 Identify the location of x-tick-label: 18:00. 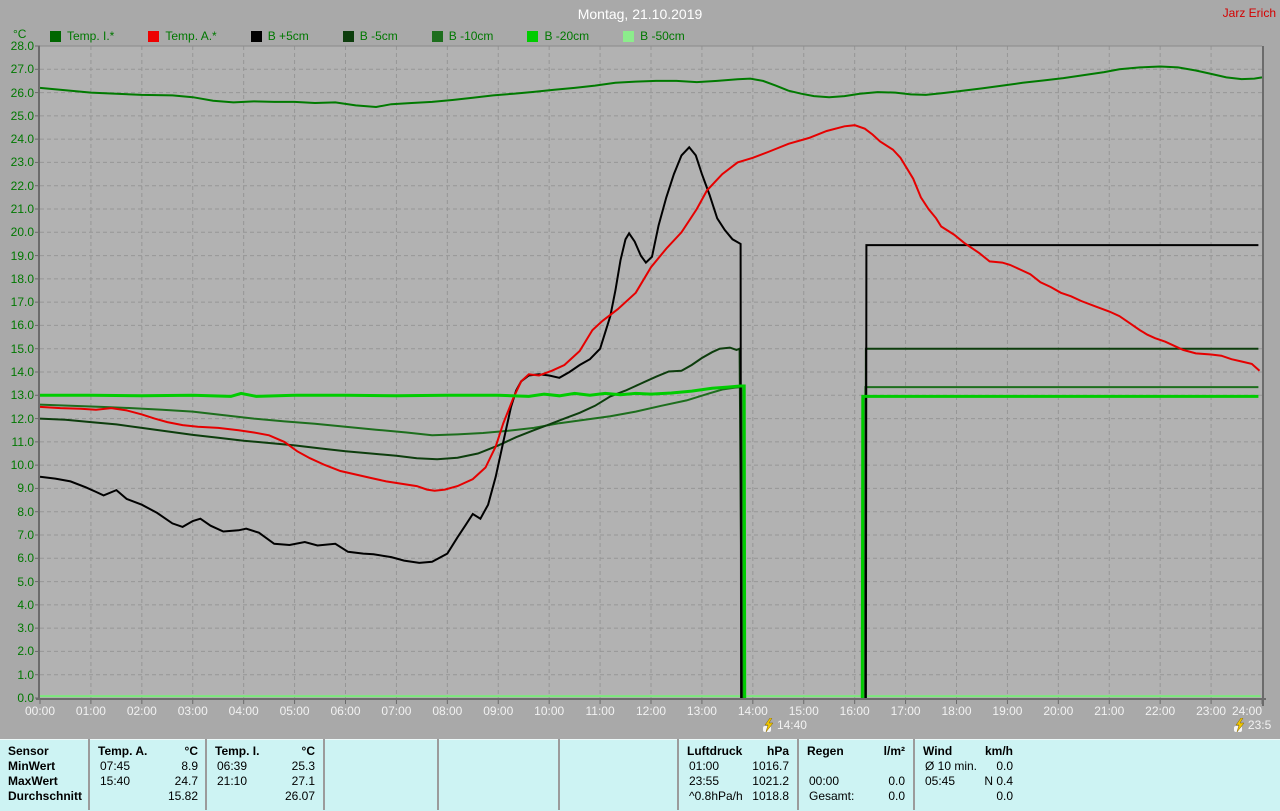
(956, 711).